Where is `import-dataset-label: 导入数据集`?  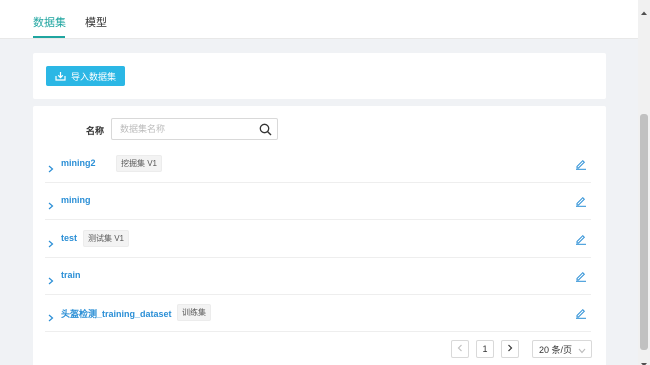 import-dataset-label: 导入数据集 is located at coordinates (93, 76).